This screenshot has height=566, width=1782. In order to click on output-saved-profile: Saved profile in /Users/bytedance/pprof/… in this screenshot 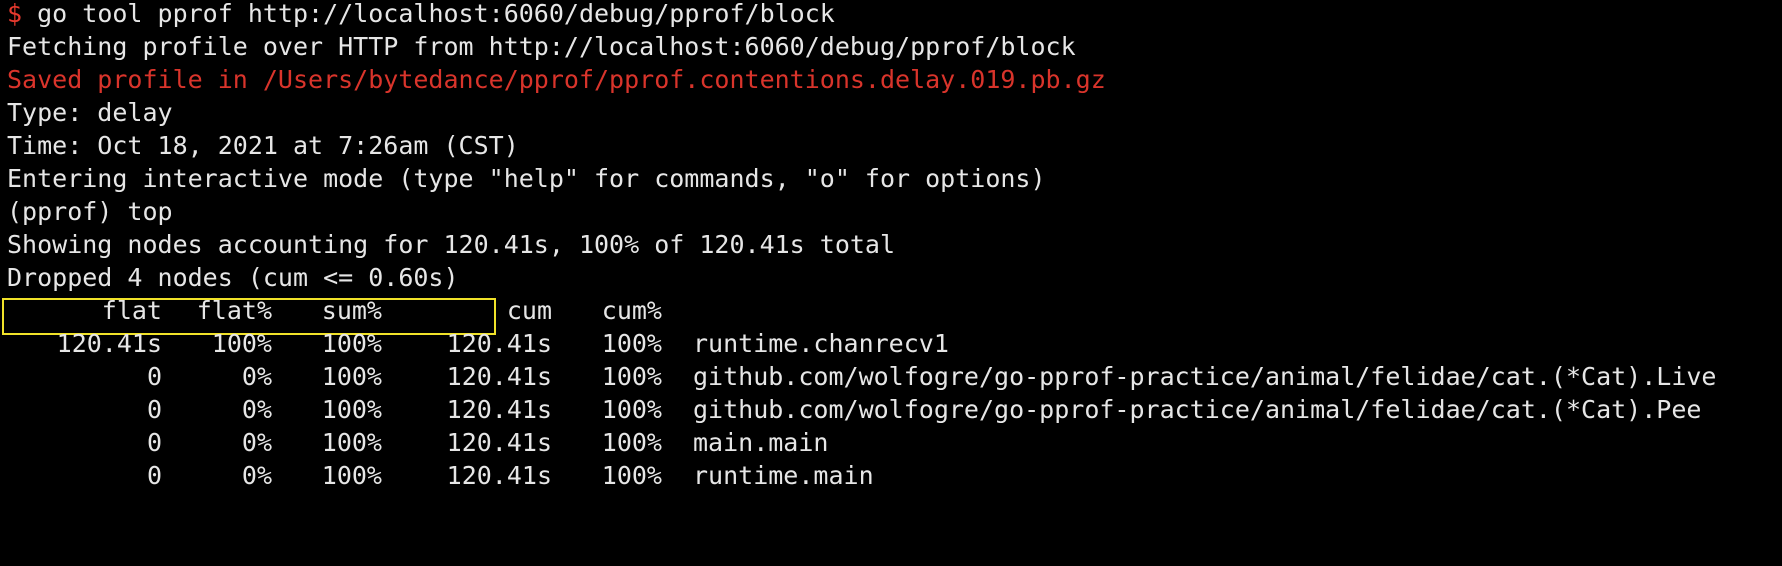, I will do `click(556, 79)`.